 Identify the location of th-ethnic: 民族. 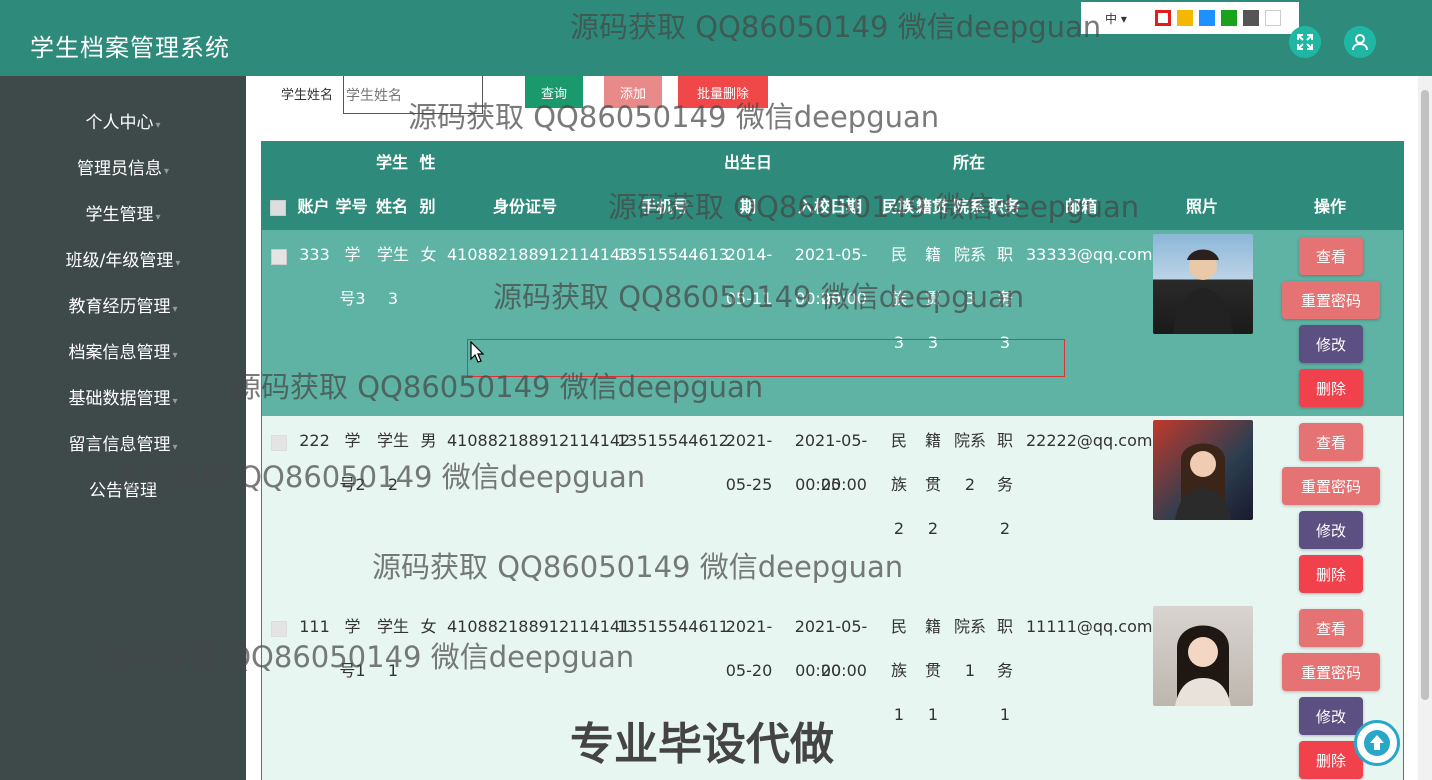
(897, 206).